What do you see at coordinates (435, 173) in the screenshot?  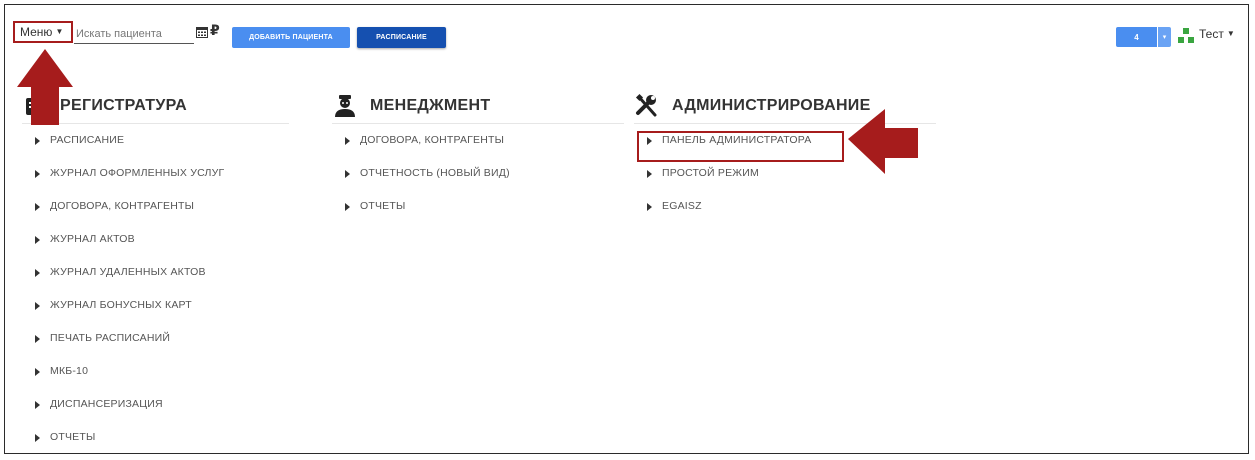 I see `menu-item-label: ОТЧЕТНОСТЬ (НОВЫЙ ВИД)` at bounding box center [435, 173].